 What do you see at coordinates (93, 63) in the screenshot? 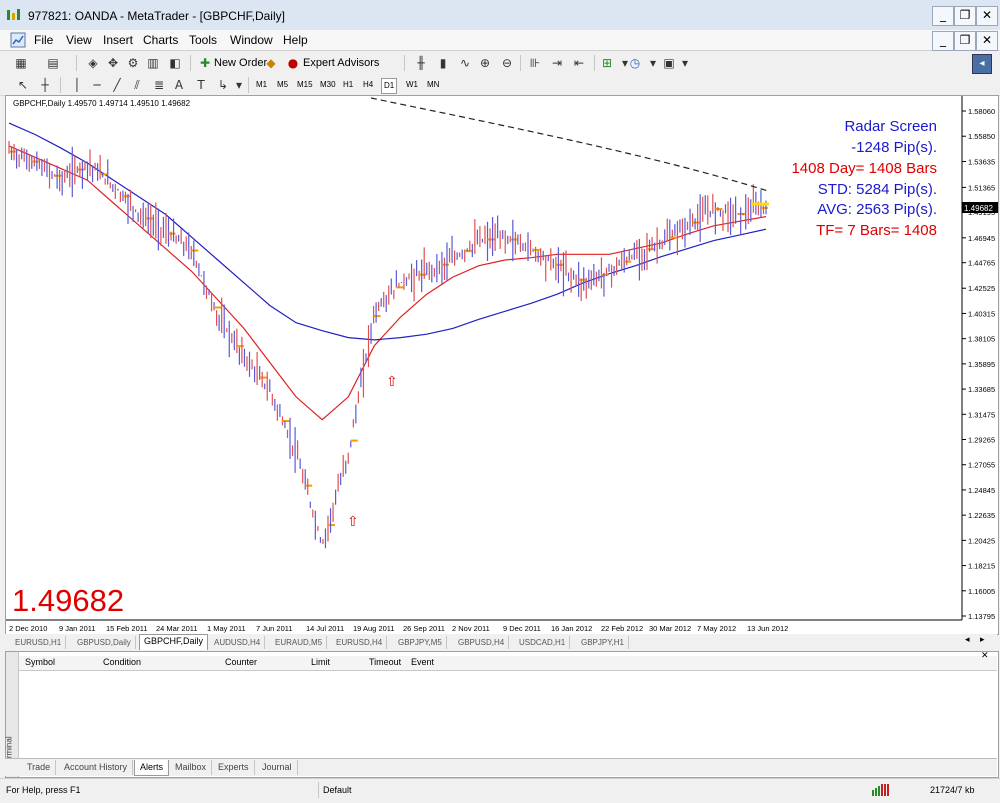
I see `market-watch-icon: ◈` at bounding box center [93, 63].